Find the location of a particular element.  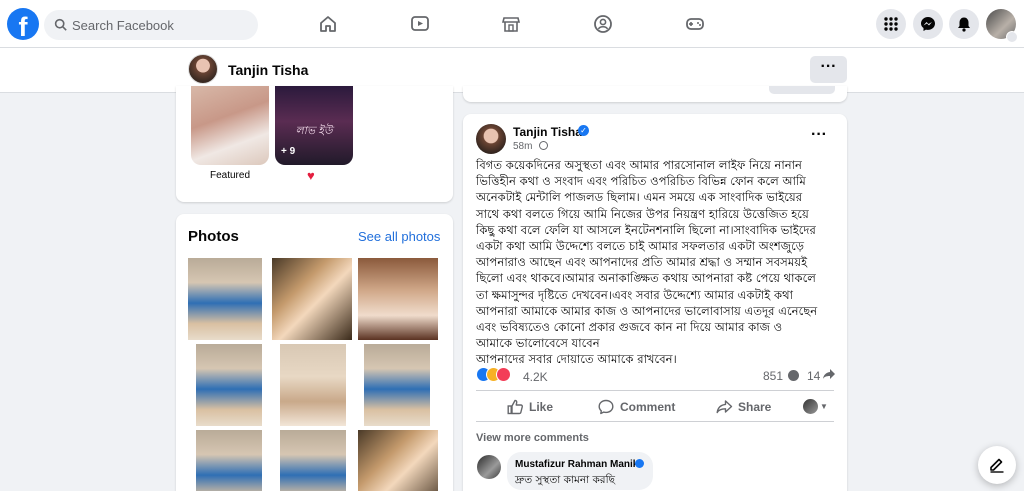

menu-button is located at coordinates (891, 24).